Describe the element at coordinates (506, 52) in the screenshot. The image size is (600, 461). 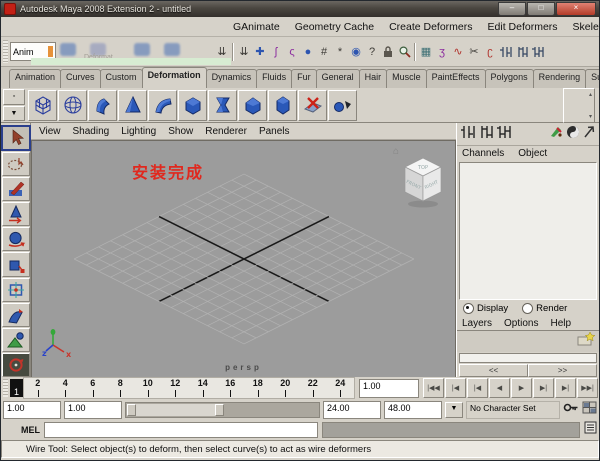
I see `show-channel-box-icon` at that location.